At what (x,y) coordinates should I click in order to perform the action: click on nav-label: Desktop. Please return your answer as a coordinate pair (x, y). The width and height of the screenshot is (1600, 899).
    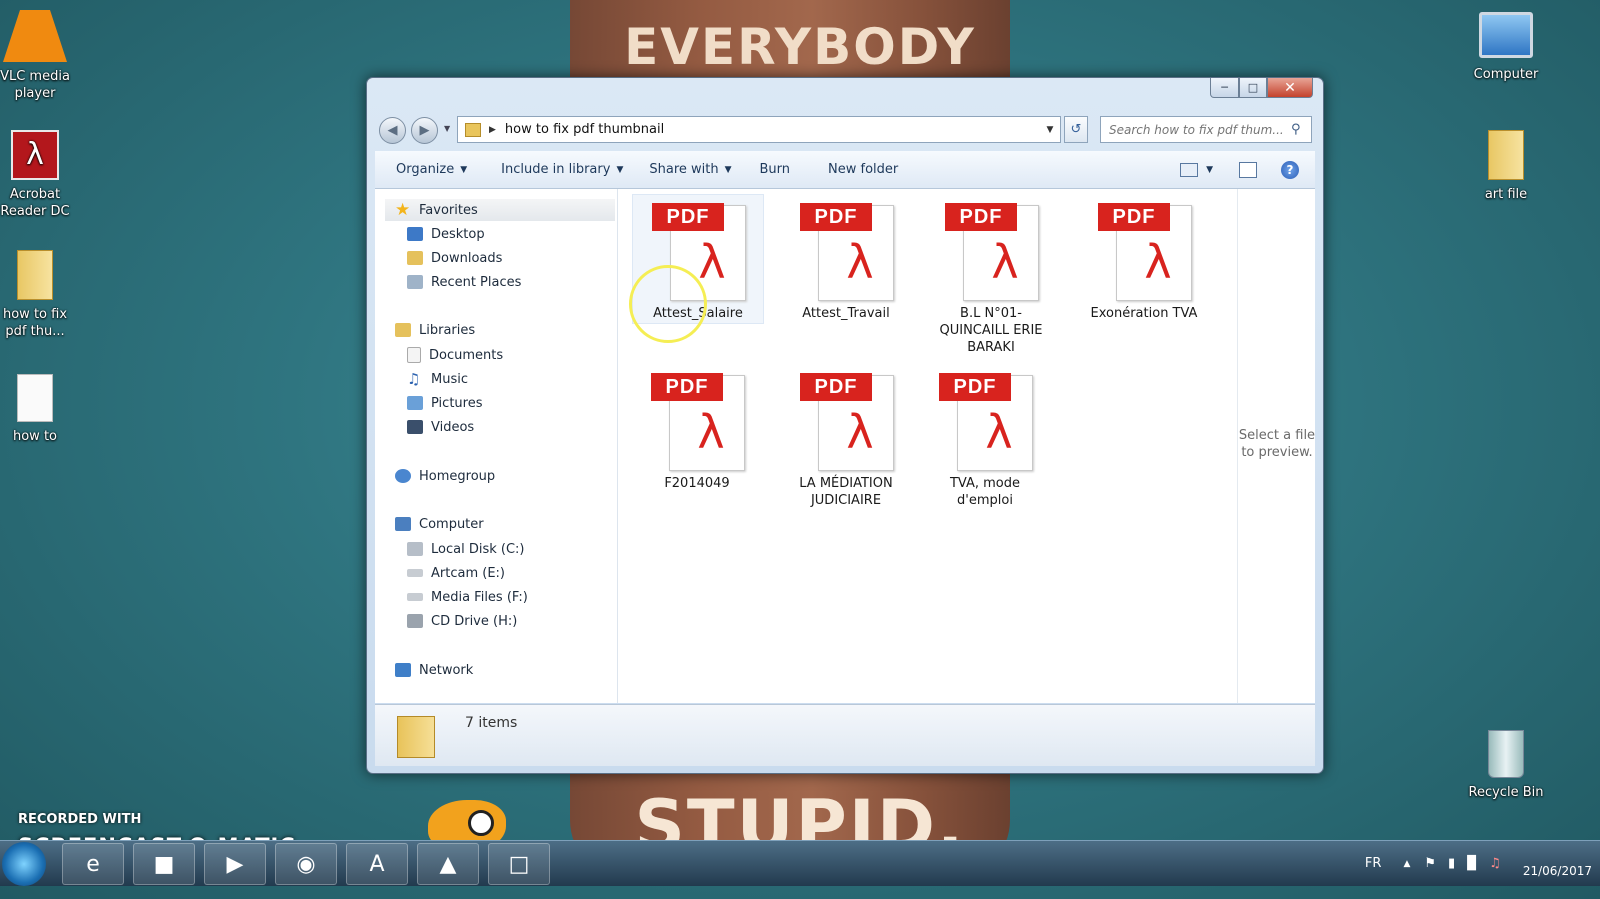
    Looking at the image, I should click on (458, 234).